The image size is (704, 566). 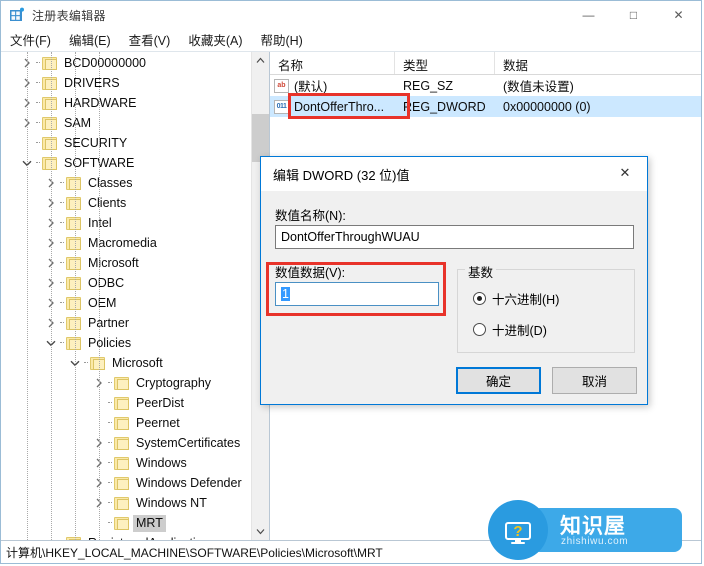 I want to click on radio-decimal: 十进制(D), so click(x=510, y=329).